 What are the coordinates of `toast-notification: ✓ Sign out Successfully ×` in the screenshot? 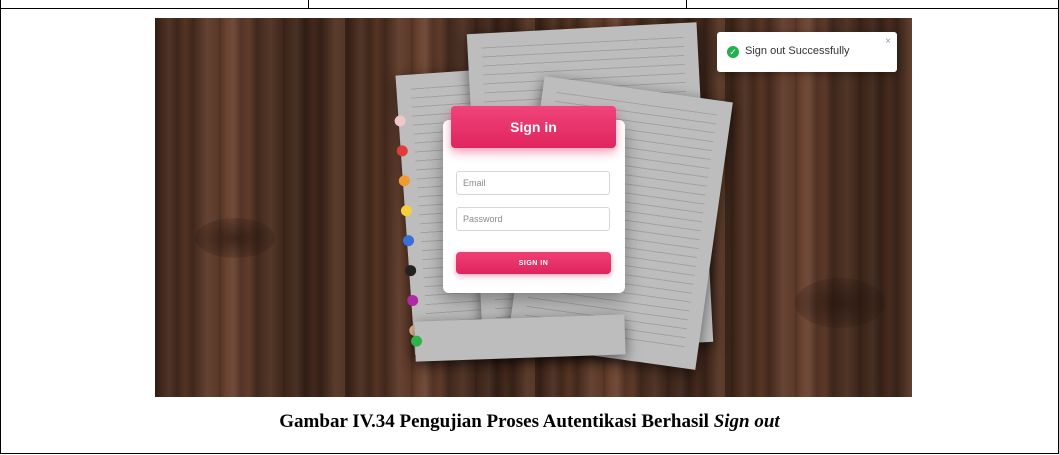 It's located at (807, 52).